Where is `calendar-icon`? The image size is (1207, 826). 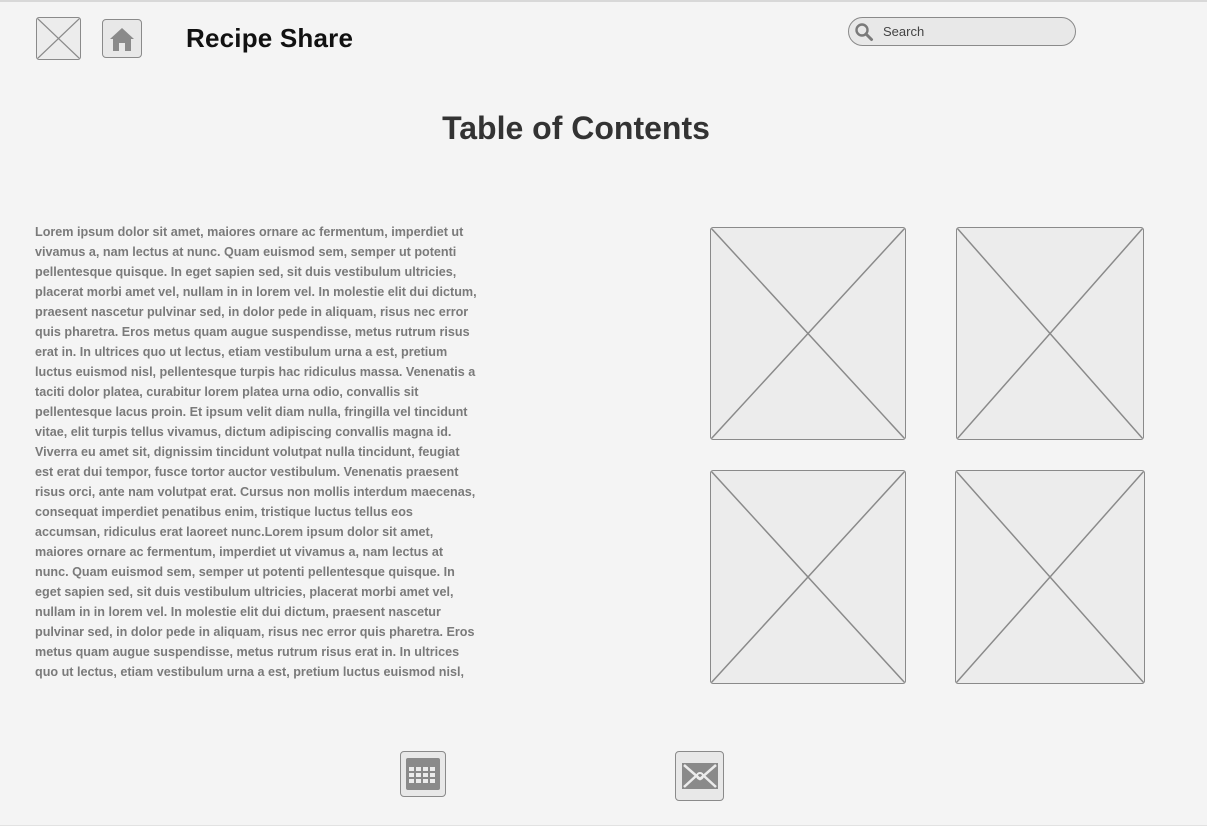
calendar-icon is located at coordinates (423, 774).